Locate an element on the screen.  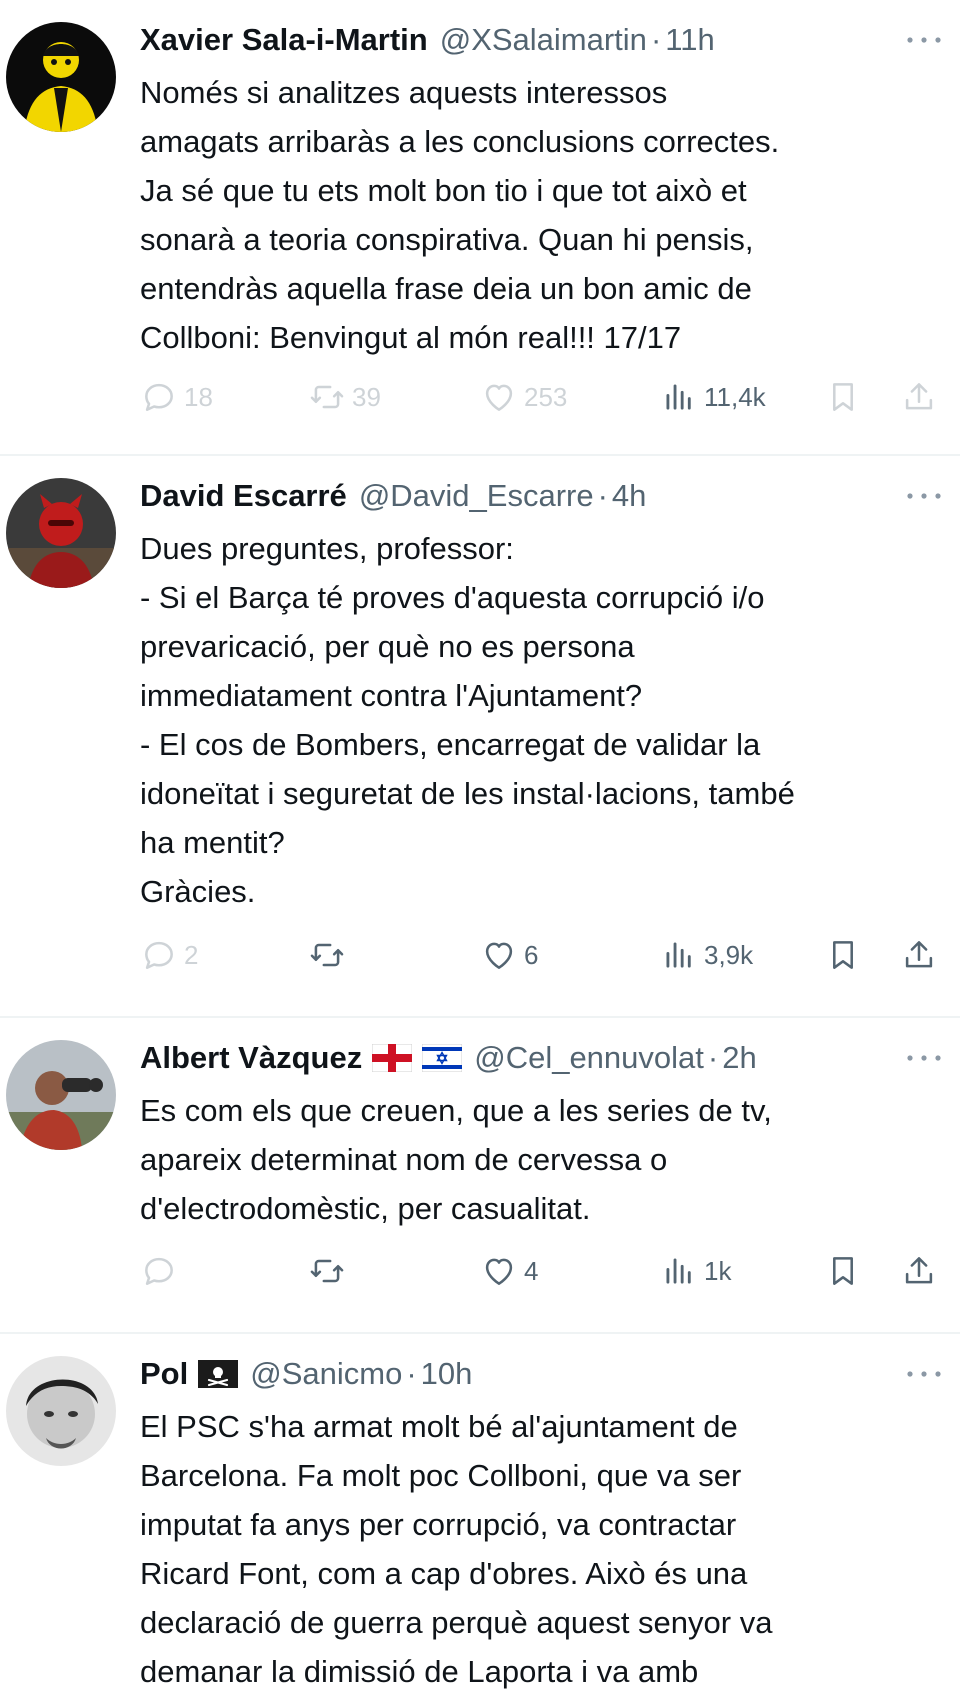
retweet-button: 39 is located at coordinates (344, 397).